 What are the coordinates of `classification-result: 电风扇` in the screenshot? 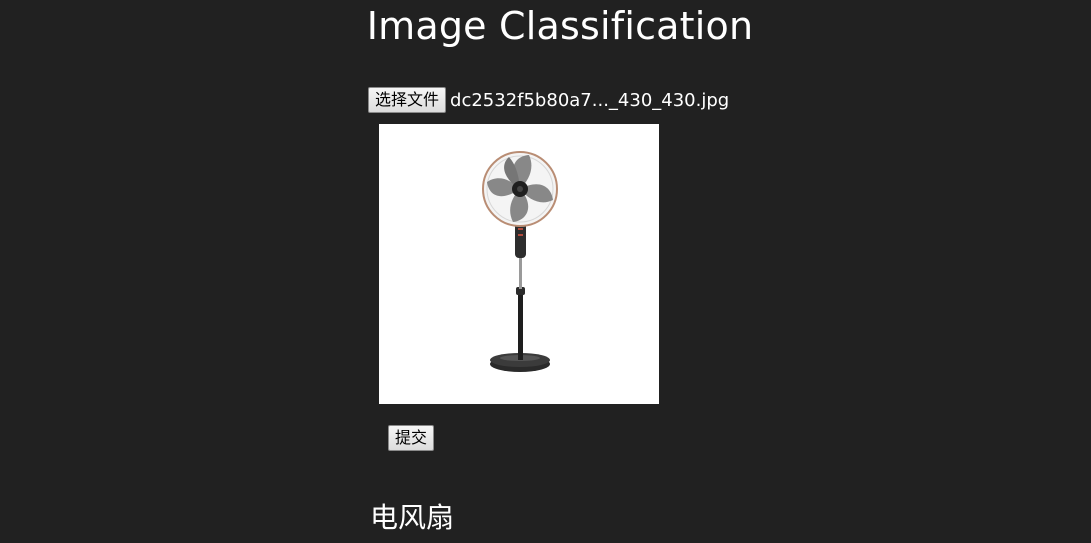 It's located at (412, 517).